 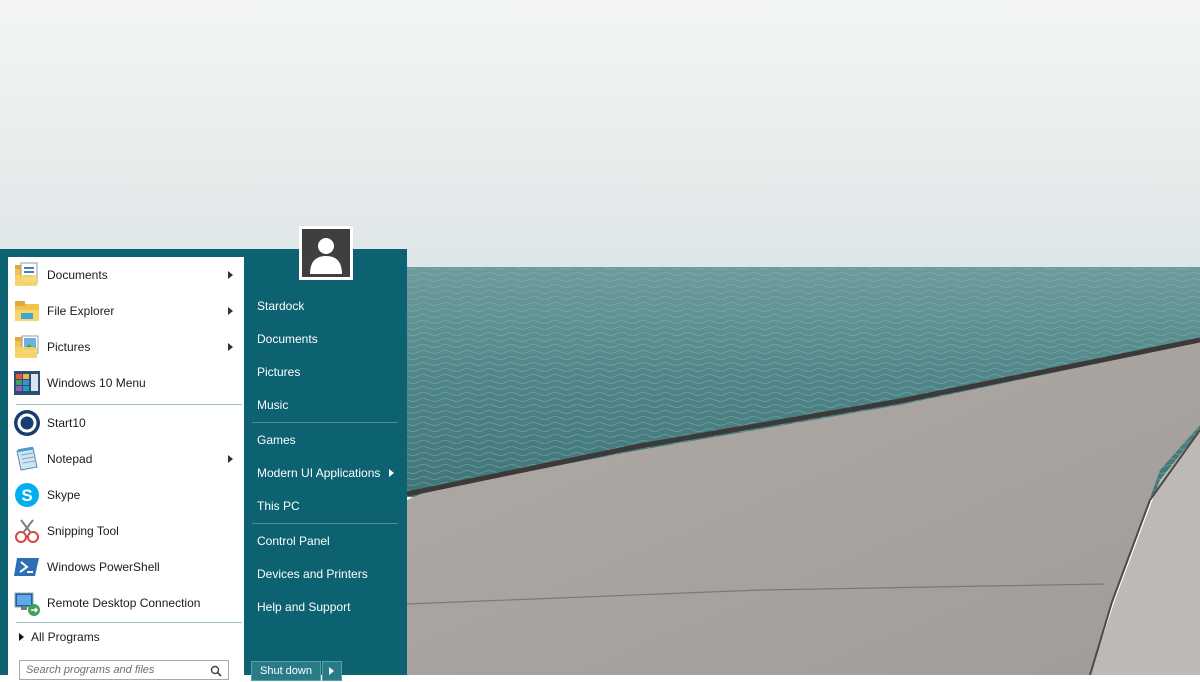 What do you see at coordinates (319, 473) in the screenshot?
I see `right-item-label: Modern UI Applications` at bounding box center [319, 473].